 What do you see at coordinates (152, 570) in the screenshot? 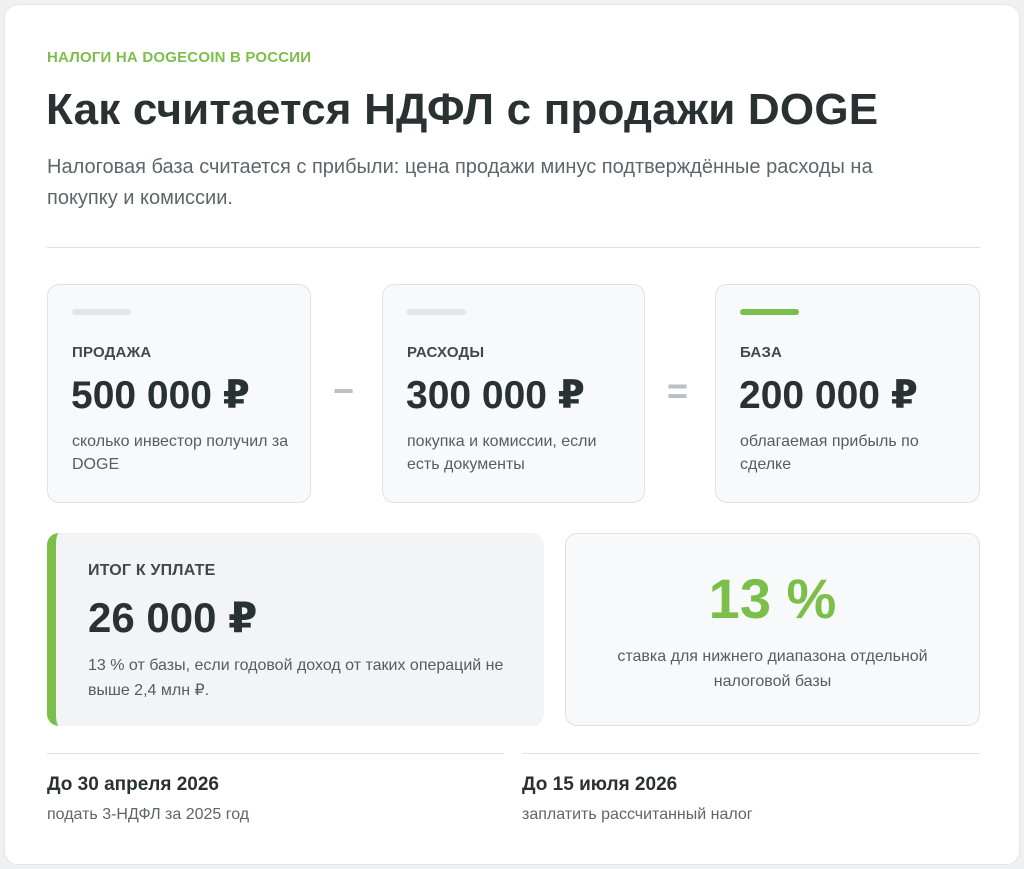
I see `total-label: ИТОГ К УПЛАТЕ` at bounding box center [152, 570].